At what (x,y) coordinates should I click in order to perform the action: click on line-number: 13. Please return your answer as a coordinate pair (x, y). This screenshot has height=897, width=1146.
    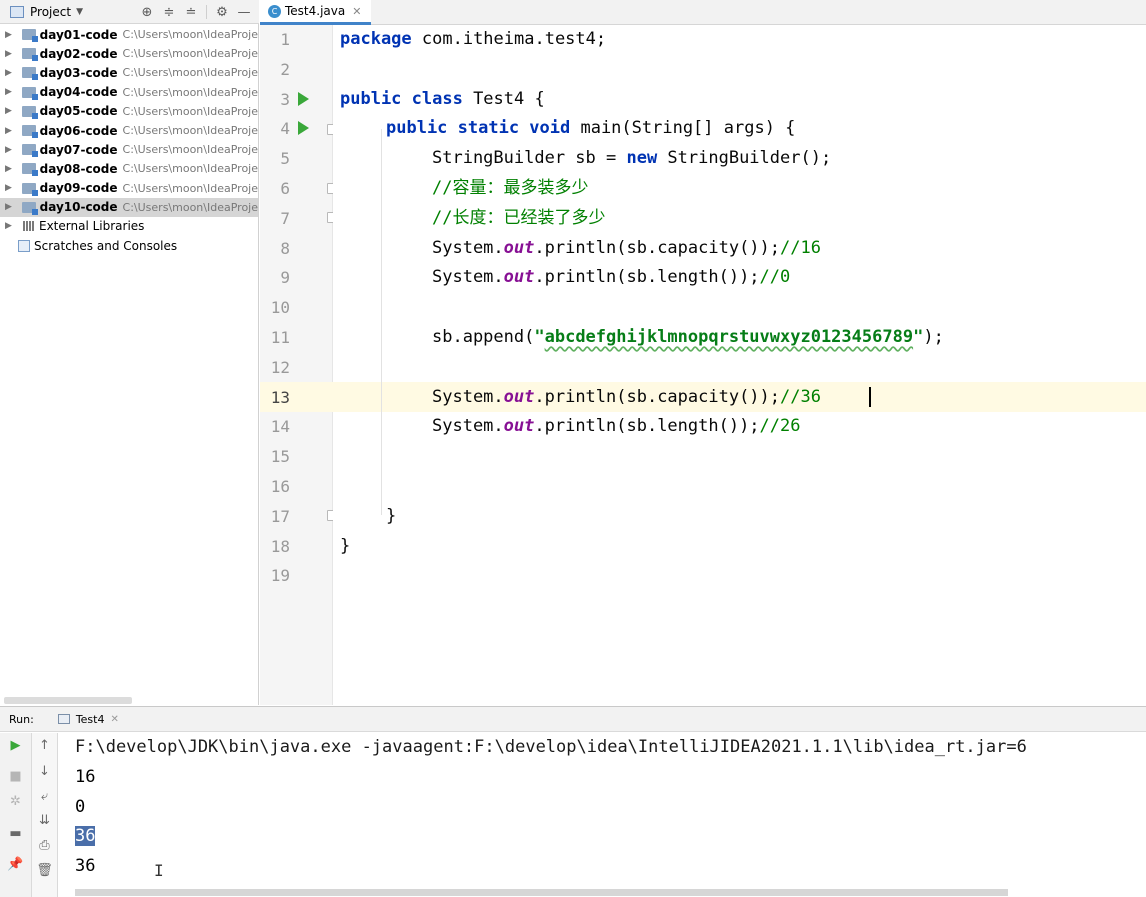
    Looking at the image, I should click on (280, 397).